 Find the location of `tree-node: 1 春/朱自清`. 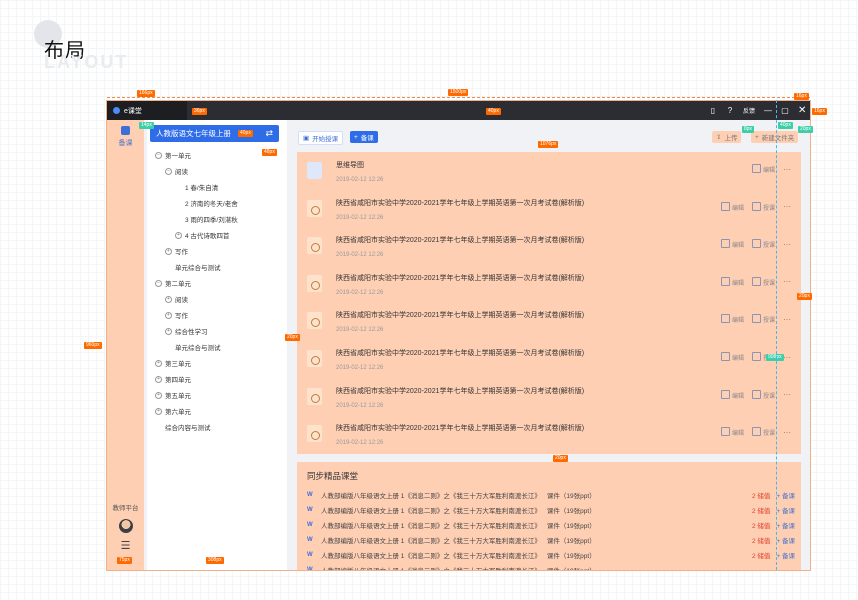

tree-node: 1 春/朱自清 is located at coordinates (196, 187).